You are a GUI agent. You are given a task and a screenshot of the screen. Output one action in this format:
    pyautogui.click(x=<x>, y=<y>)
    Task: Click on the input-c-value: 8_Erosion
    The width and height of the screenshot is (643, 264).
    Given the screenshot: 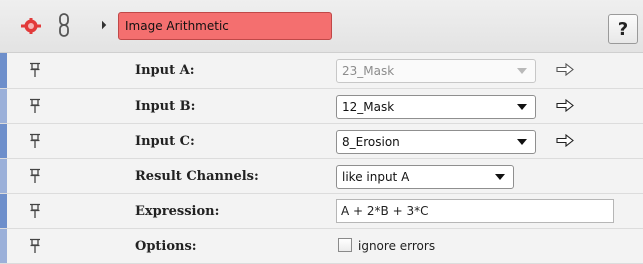 What is the action you would take?
    pyautogui.click(x=371, y=142)
    